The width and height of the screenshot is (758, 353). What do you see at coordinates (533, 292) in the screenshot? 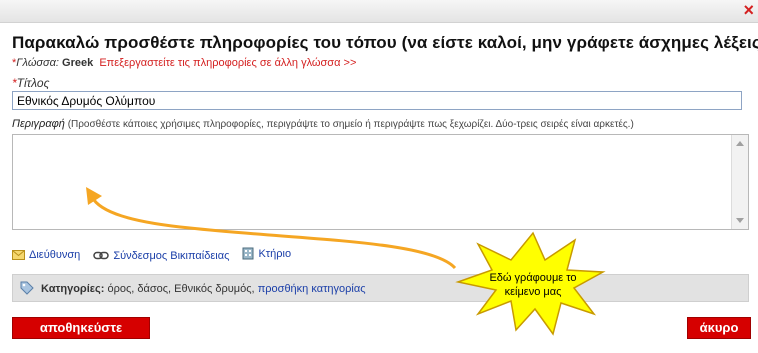
I see `starburst-caption-line2: κείμενο μας` at bounding box center [533, 292].